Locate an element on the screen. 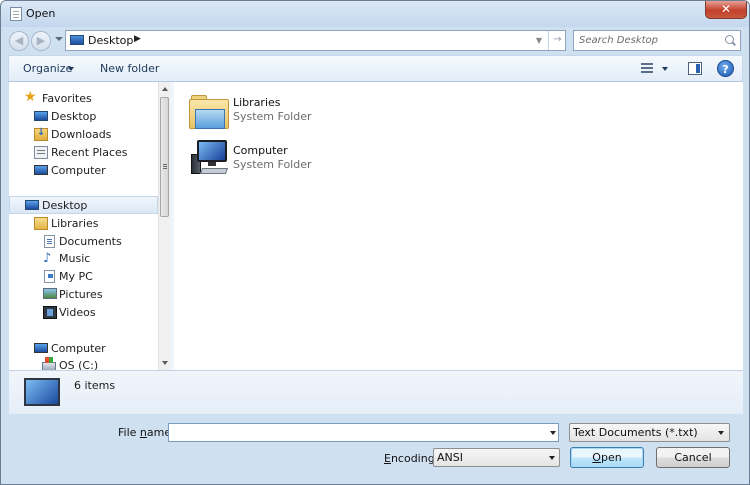  view-options-dropdown is located at coordinates (665, 69).